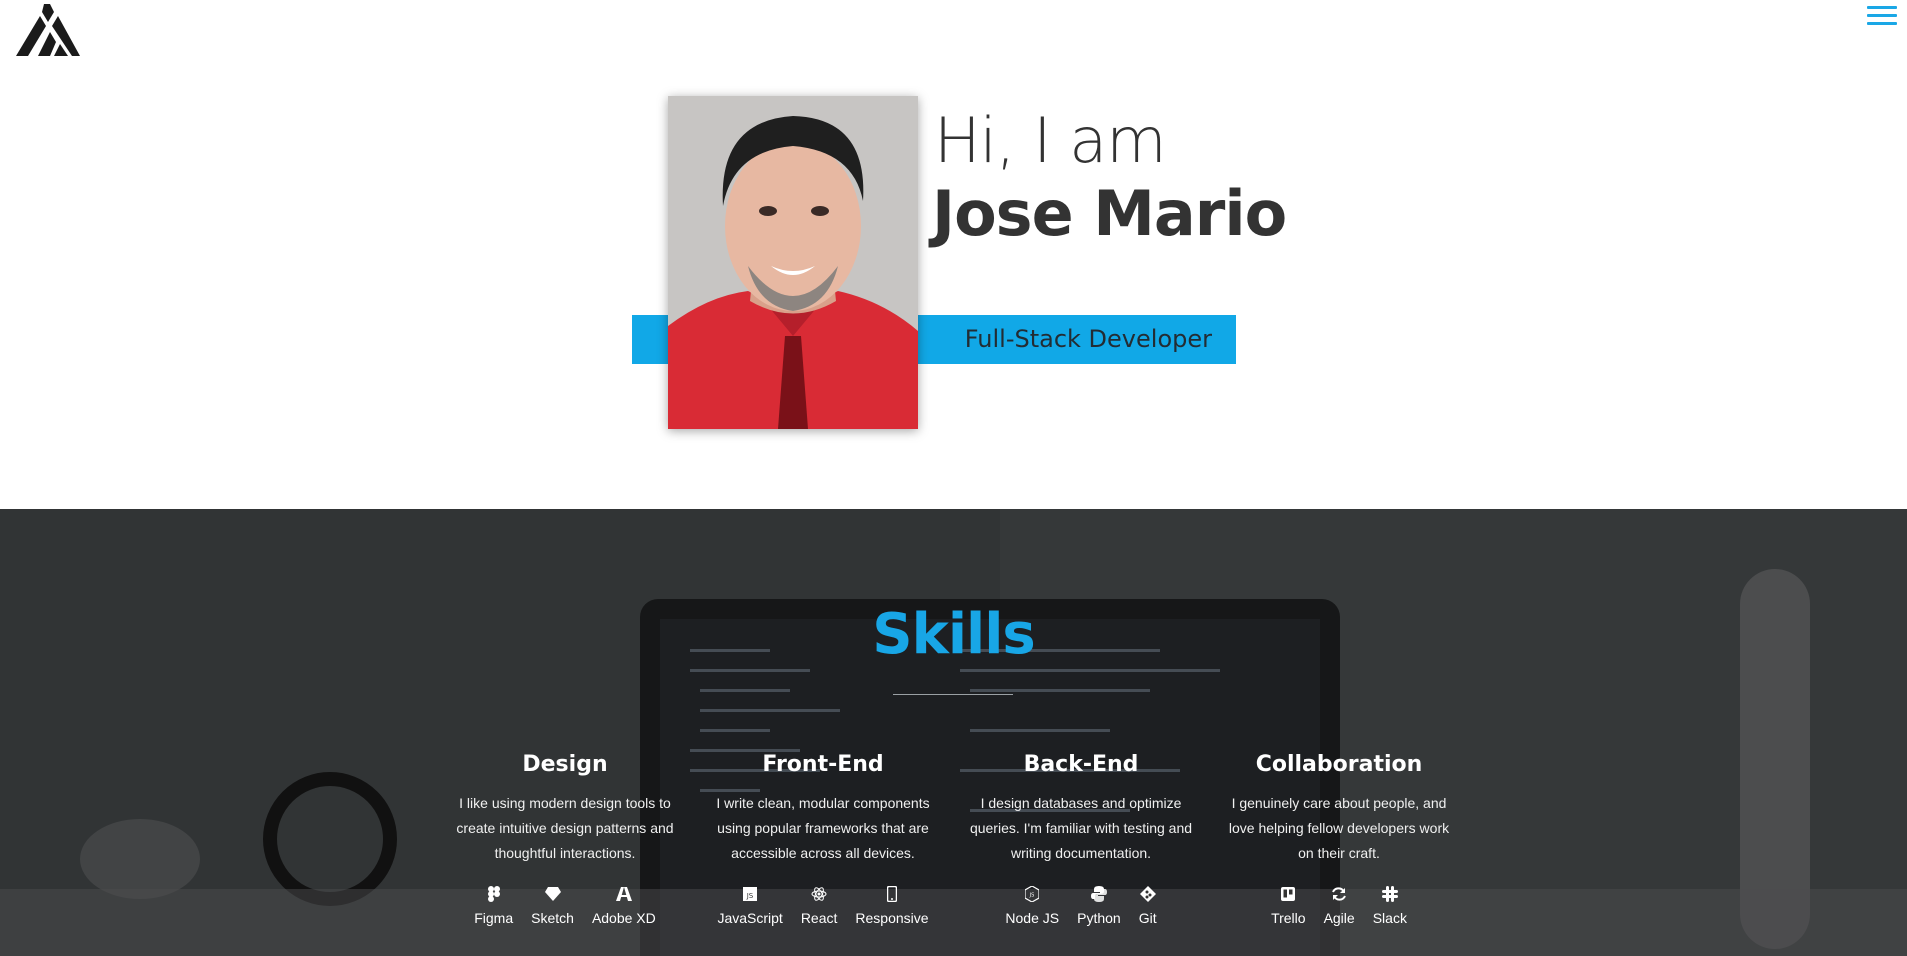 This screenshot has width=1907, height=956. I want to click on nodejs-icon: JS, so click(1032, 895).